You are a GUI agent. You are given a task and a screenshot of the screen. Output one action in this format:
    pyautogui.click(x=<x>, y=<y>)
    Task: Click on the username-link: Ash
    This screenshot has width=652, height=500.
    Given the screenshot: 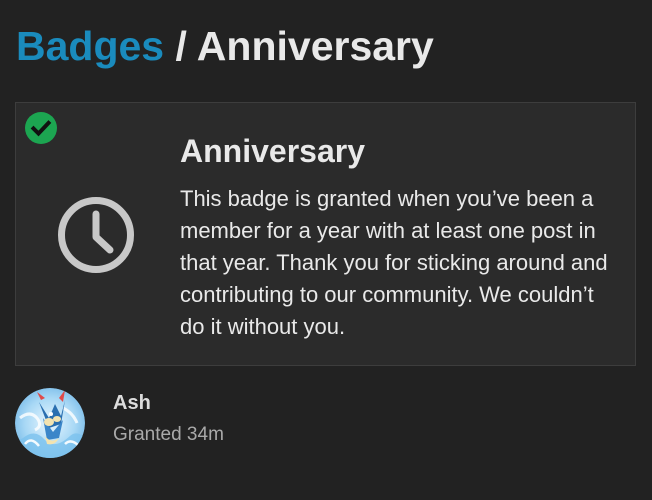 What is the action you would take?
    pyautogui.click(x=132, y=403)
    